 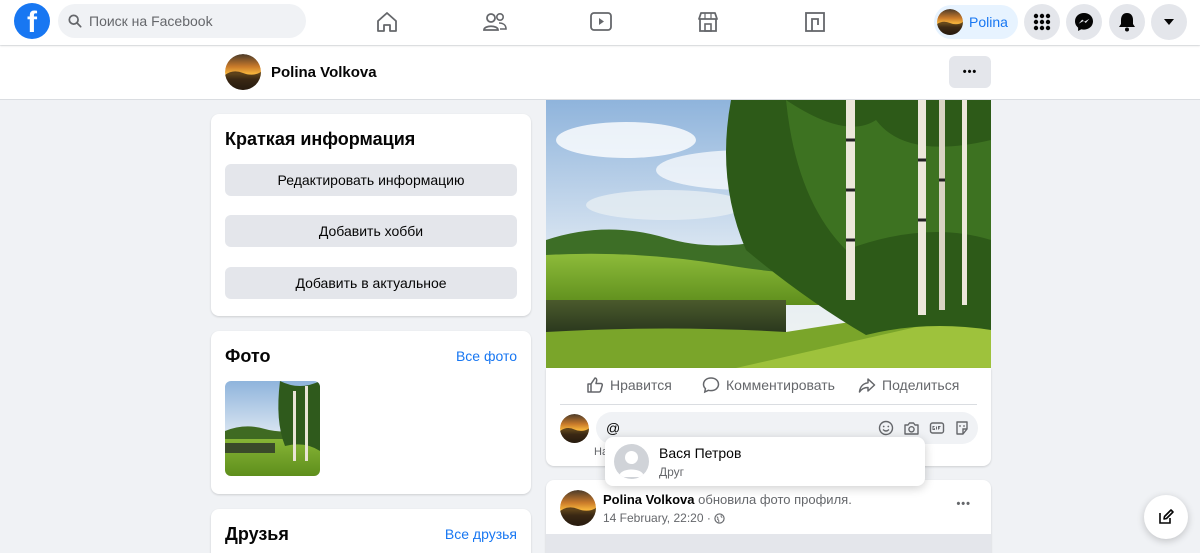 What do you see at coordinates (320, 139) in the screenshot?
I see `intro-title: Краткая информация` at bounding box center [320, 139].